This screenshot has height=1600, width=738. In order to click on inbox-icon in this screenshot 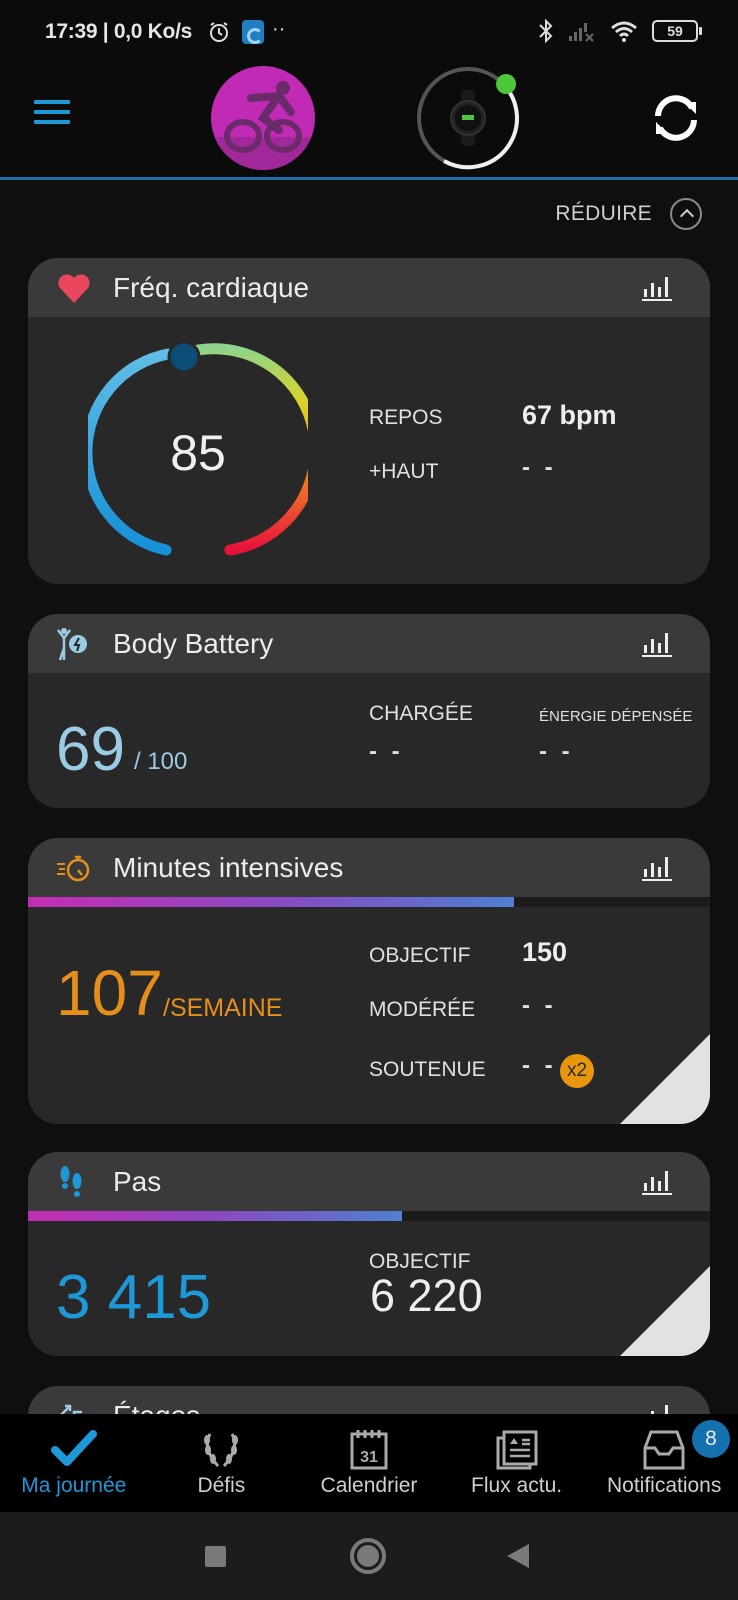, I will do `click(664, 1450)`.